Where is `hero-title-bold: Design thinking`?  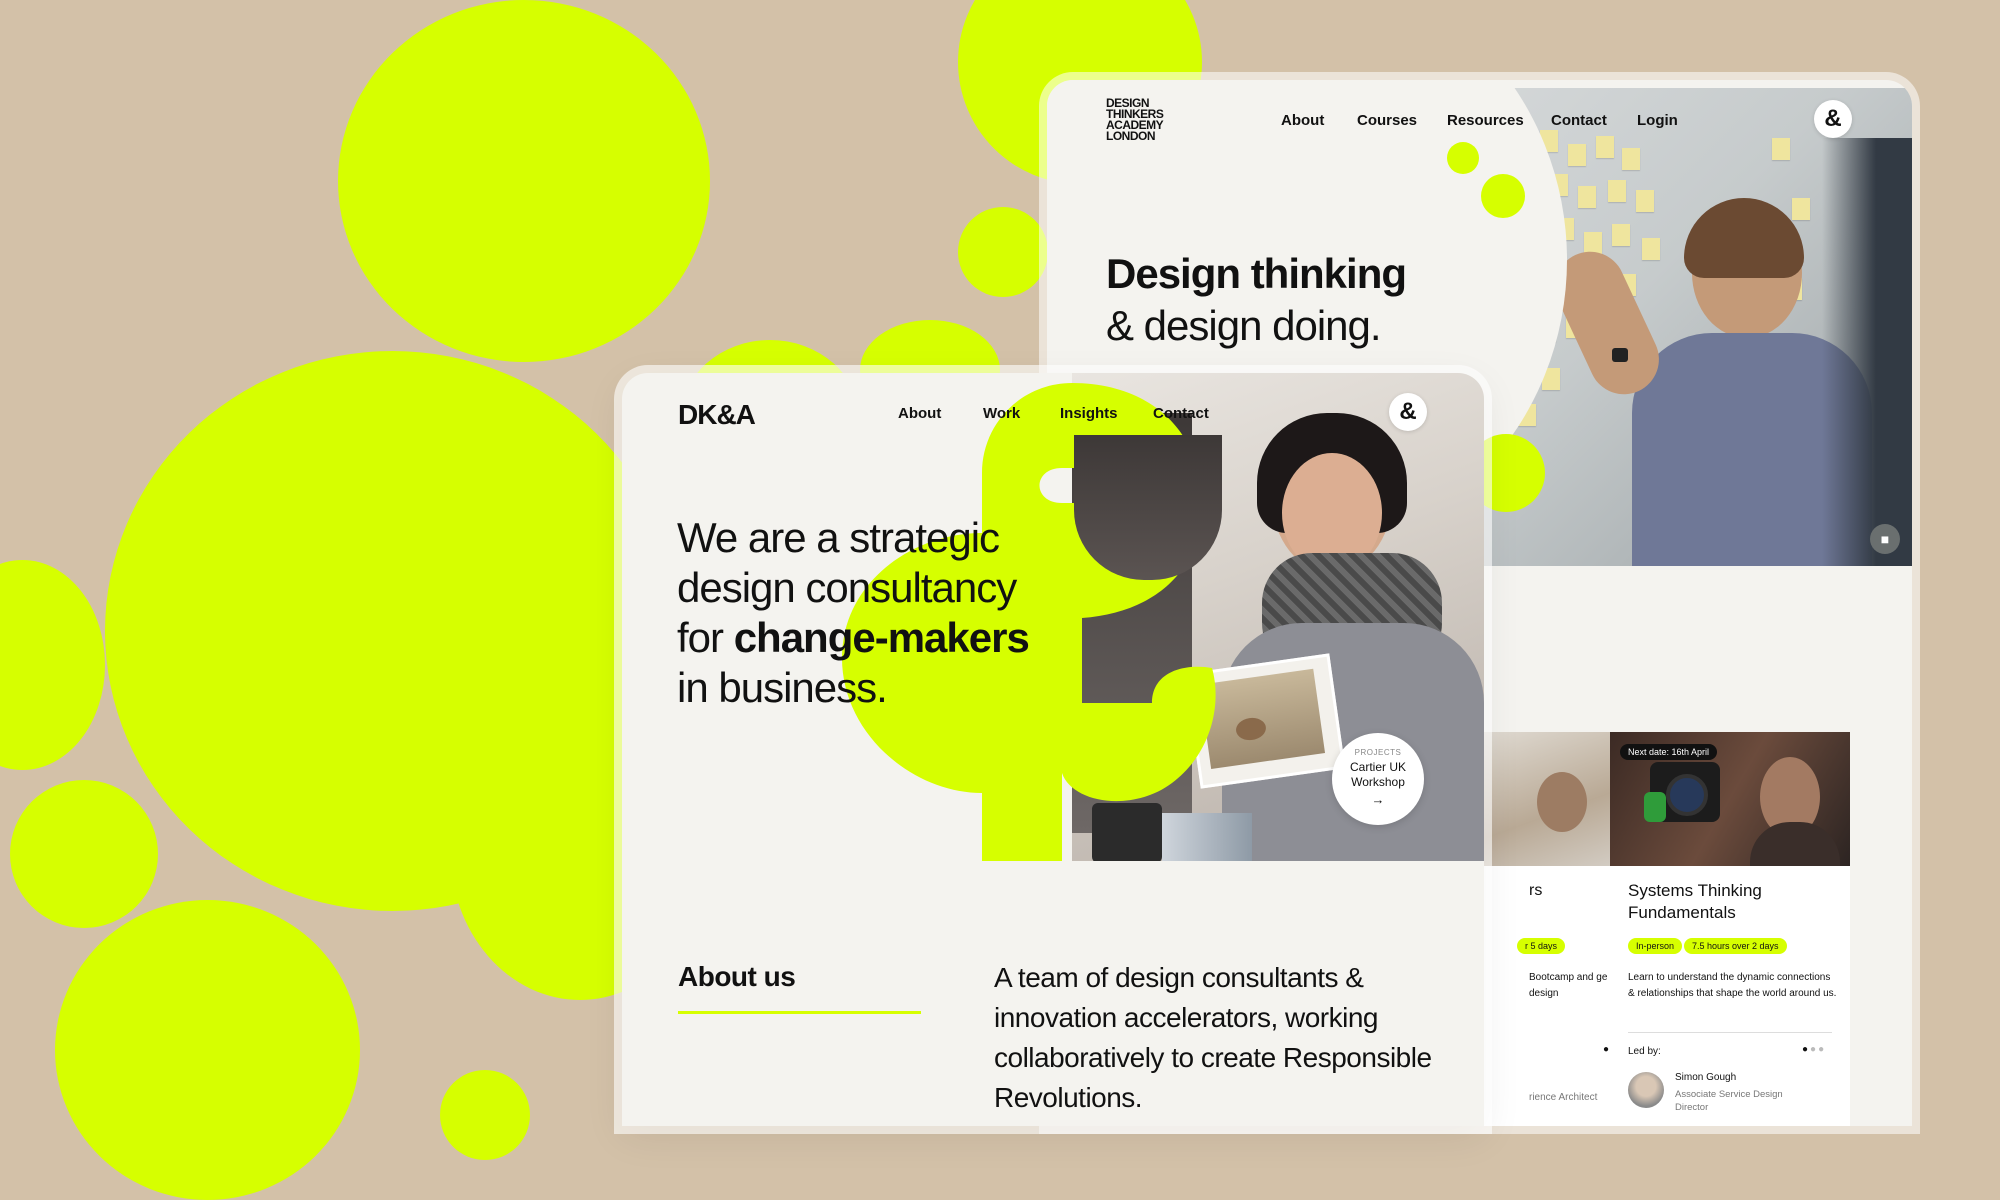
hero-title-bold: Design thinking is located at coordinates (1256, 273).